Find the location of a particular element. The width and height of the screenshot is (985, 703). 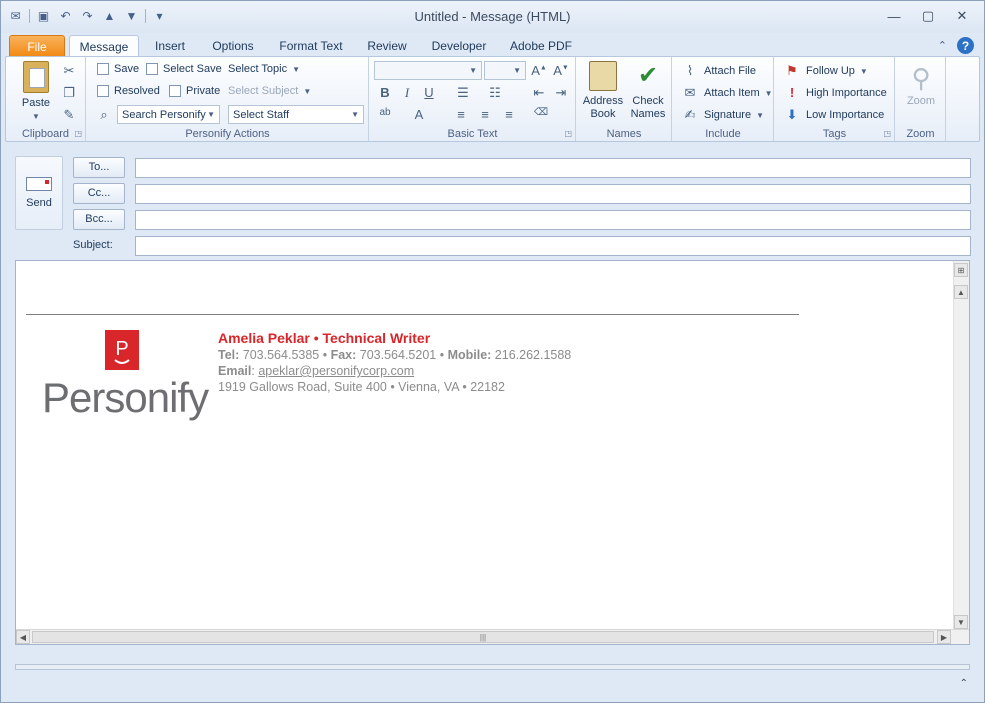

low-importance-button: ⬇ Low Importance is located at coordinates (834, 115).